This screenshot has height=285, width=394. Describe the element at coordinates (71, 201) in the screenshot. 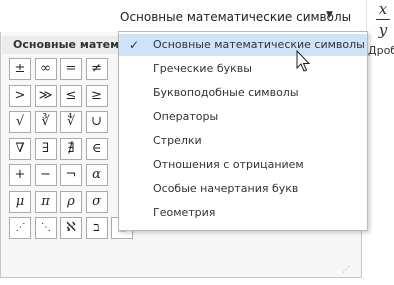

I see `symbol-button: ρ` at that location.